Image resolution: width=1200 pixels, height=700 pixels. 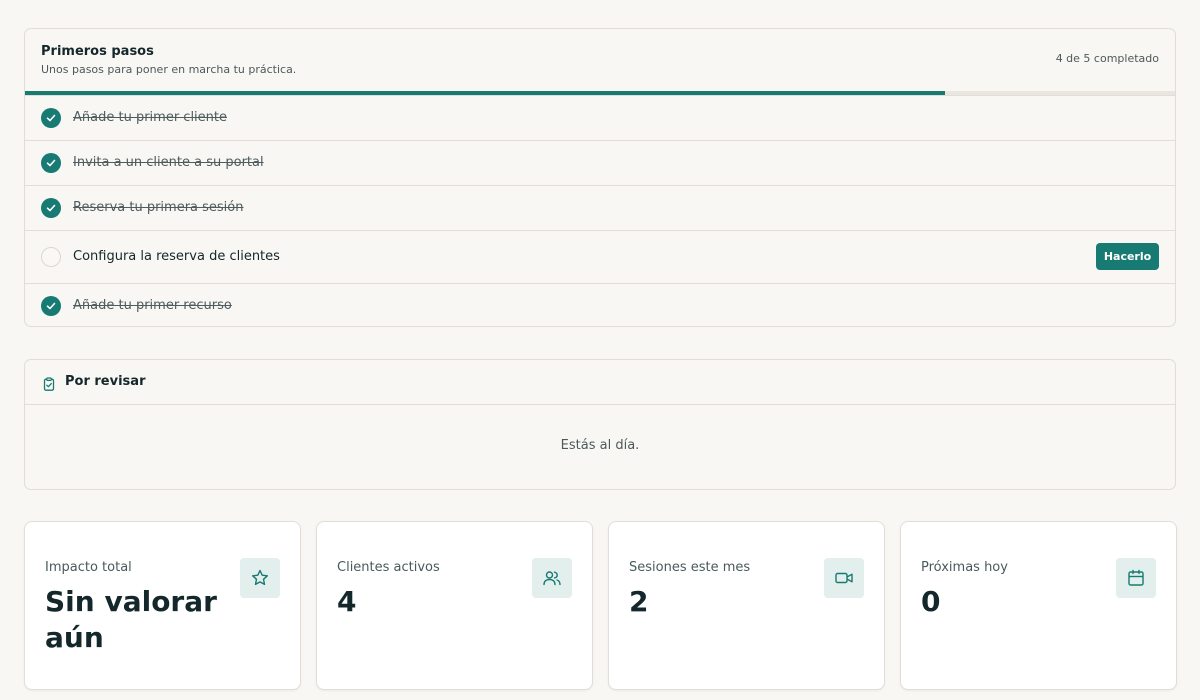 I want to click on stat-label: Próximas hoy, so click(x=964, y=567).